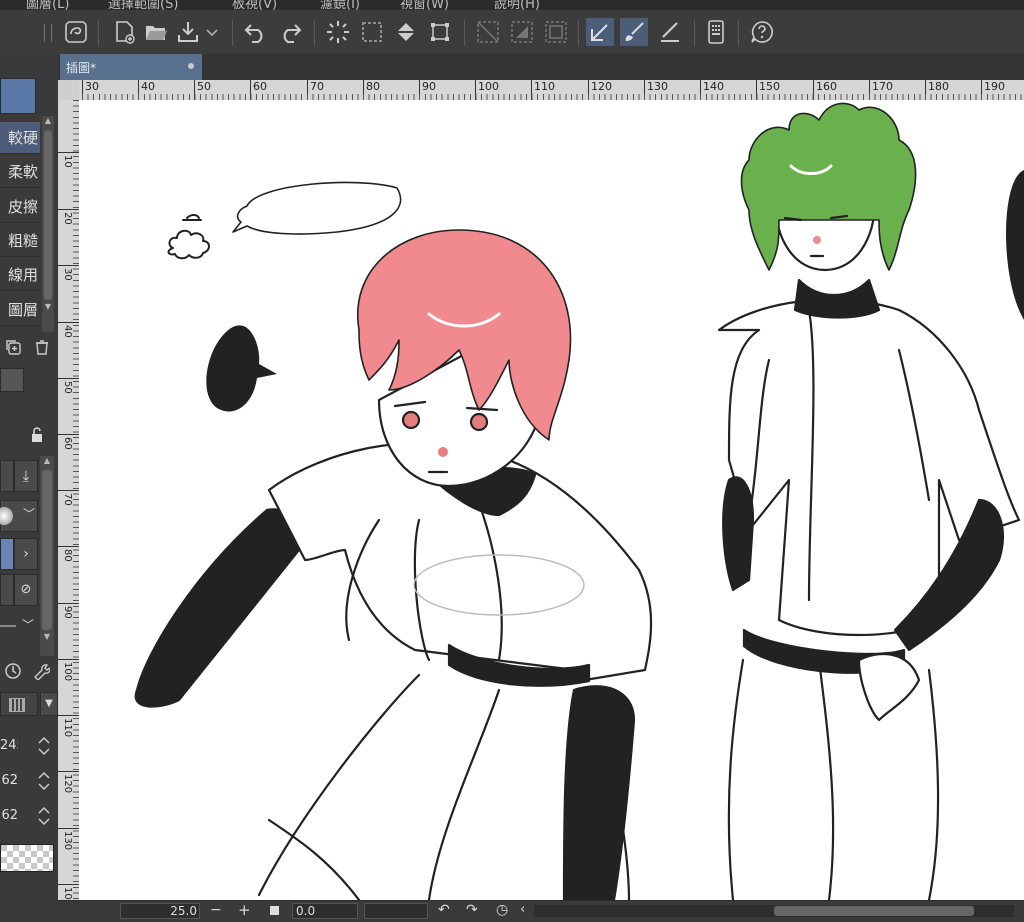  I want to click on horizontal-scrollbar, so click(774, 911).